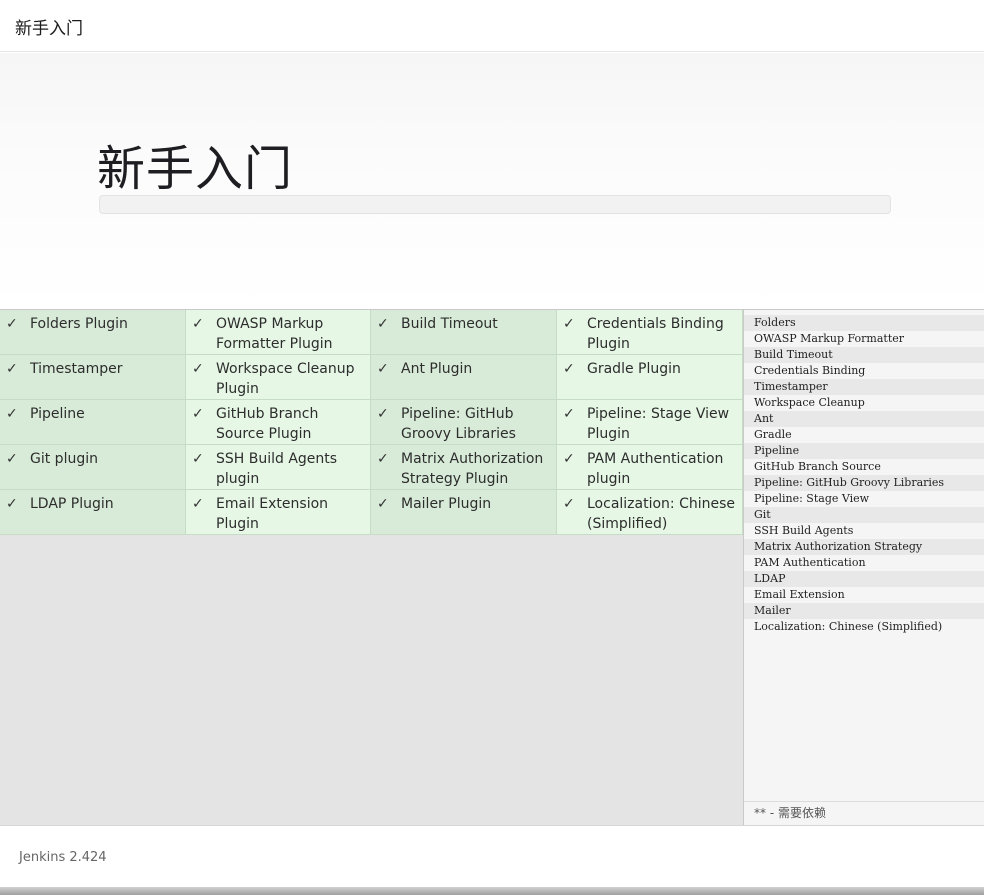 The height and width of the screenshot is (895, 984). What do you see at coordinates (449, 324) in the screenshot?
I see `plugin-name: Build Timeout` at bounding box center [449, 324].